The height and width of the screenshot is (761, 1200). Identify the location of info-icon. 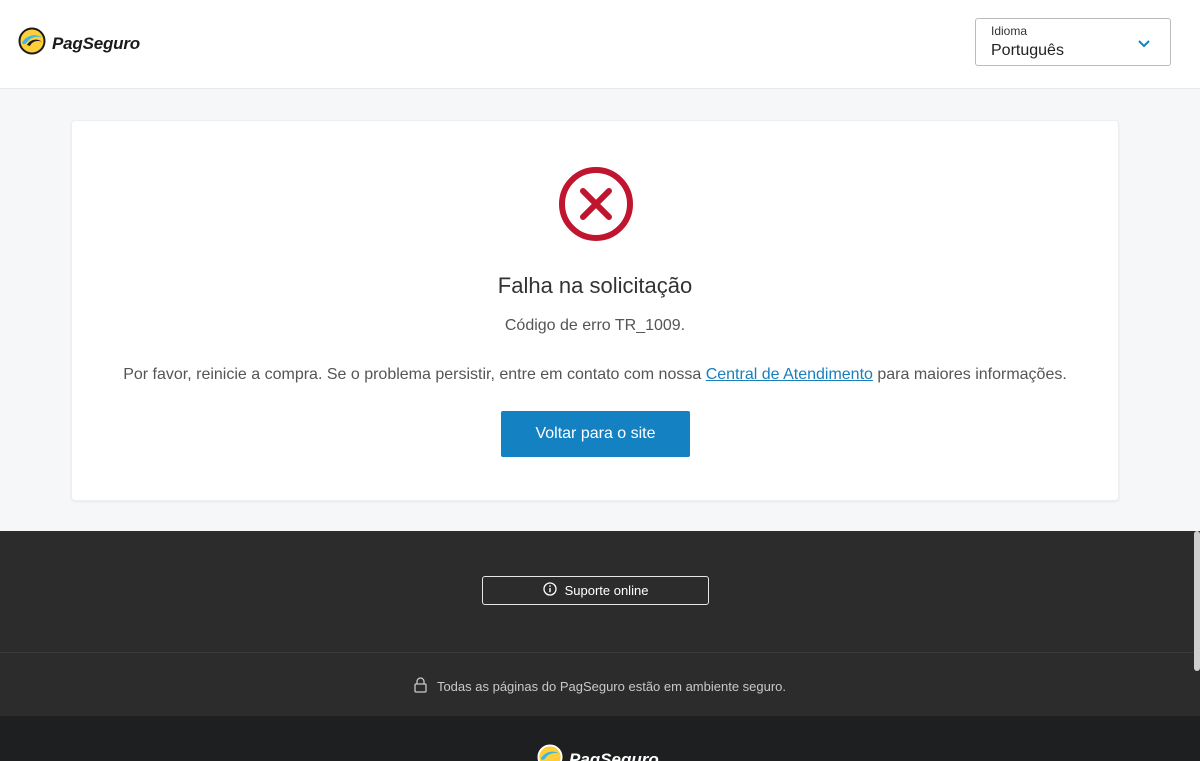
(549, 590).